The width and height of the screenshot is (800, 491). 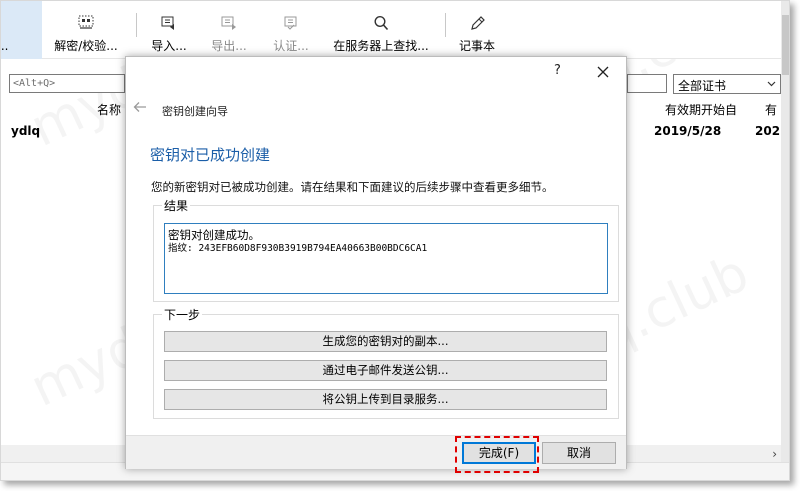 What do you see at coordinates (352, 187) in the screenshot?
I see `page-description: 您的新密钥对已被成功创建。请在结果和下面建议的后续步骤中查看更多细节。` at bounding box center [352, 187].